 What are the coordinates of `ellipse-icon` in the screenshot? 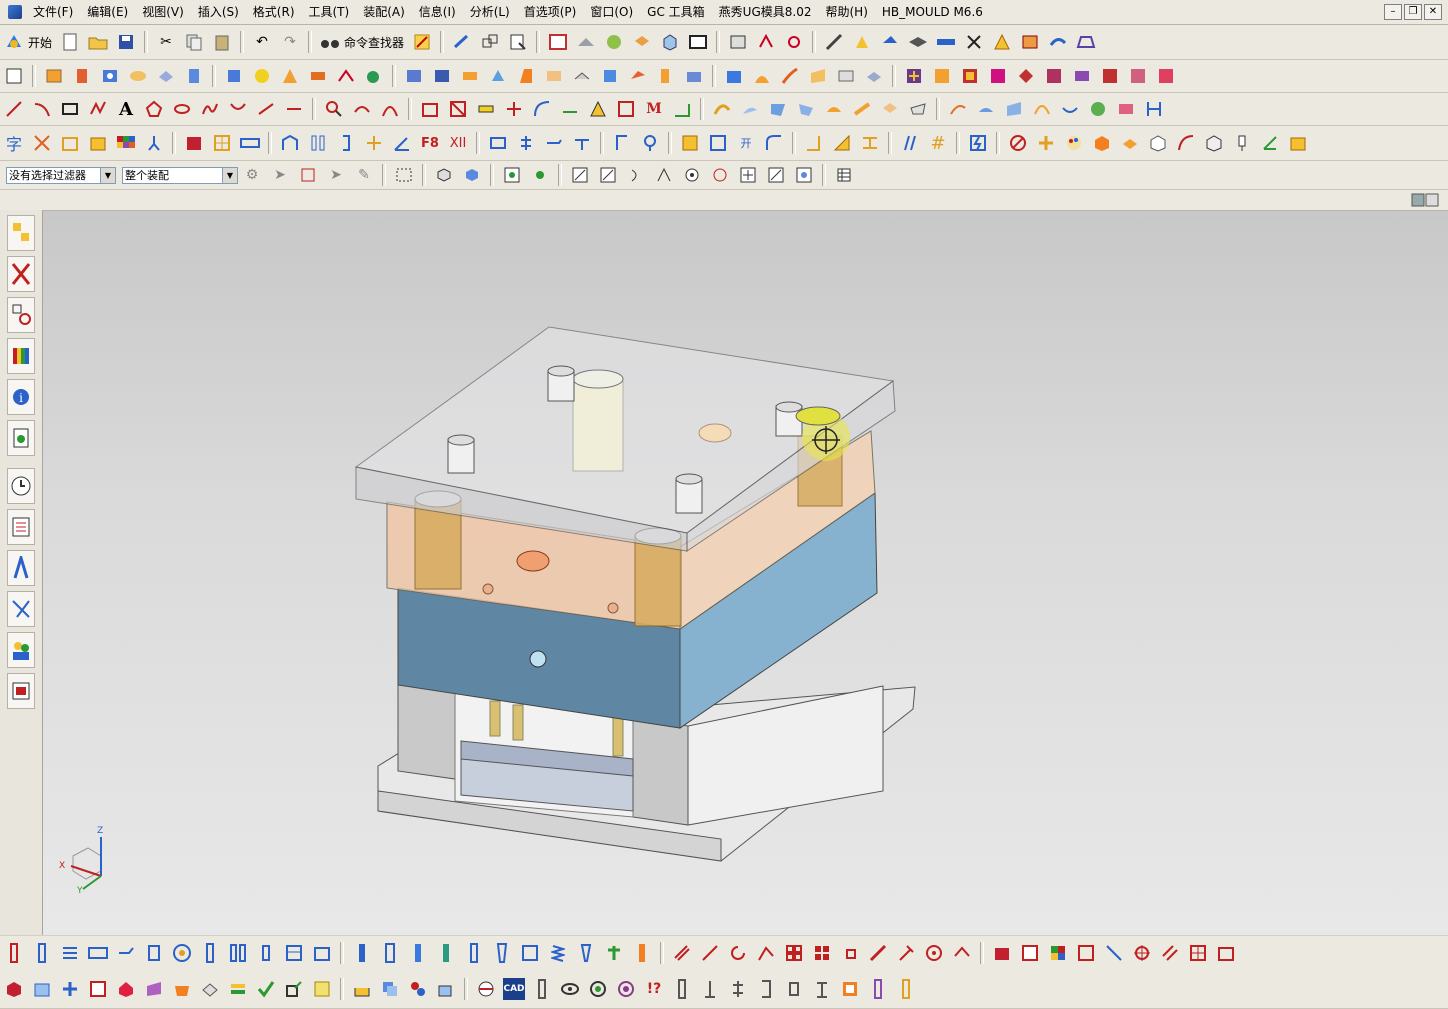 It's located at (182, 109).